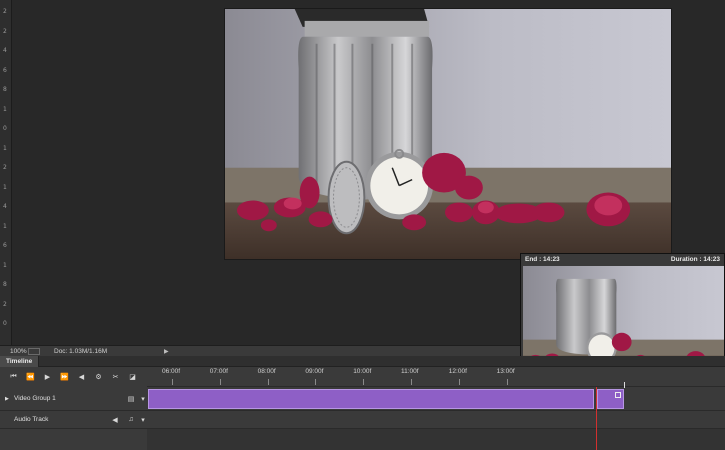  Describe the element at coordinates (542, 259) in the screenshot. I see `preview-end-time: End : 14:23` at that location.